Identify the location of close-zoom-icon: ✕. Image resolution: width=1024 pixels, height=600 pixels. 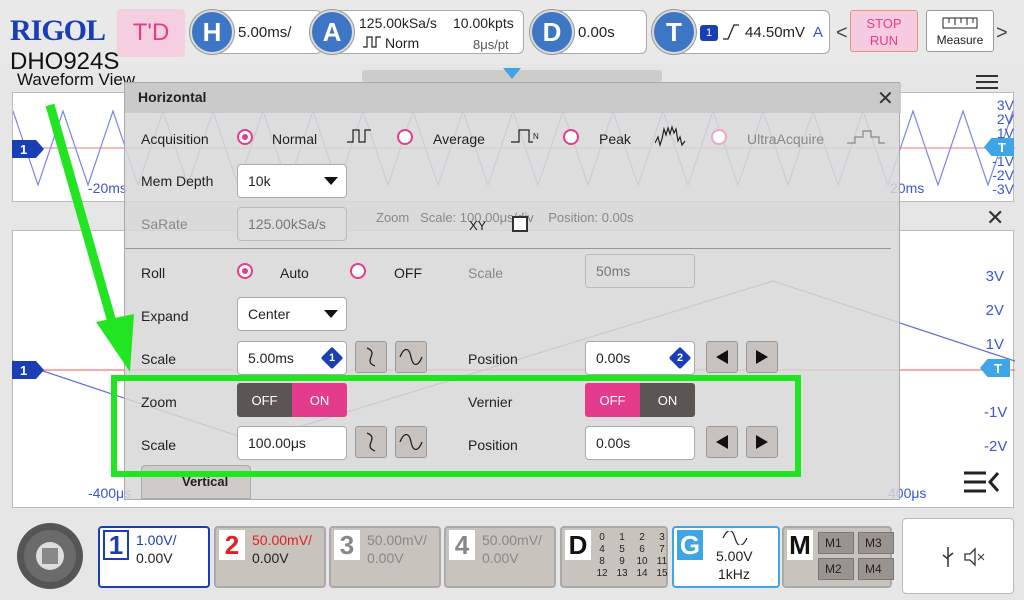
(995, 218).